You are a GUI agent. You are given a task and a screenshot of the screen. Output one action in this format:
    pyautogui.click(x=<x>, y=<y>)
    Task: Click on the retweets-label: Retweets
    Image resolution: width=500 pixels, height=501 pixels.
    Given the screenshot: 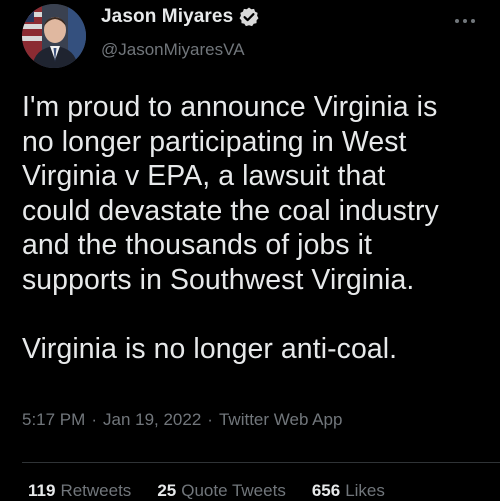 What is the action you would take?
    pyautogui.click(x=96, y=490)
    